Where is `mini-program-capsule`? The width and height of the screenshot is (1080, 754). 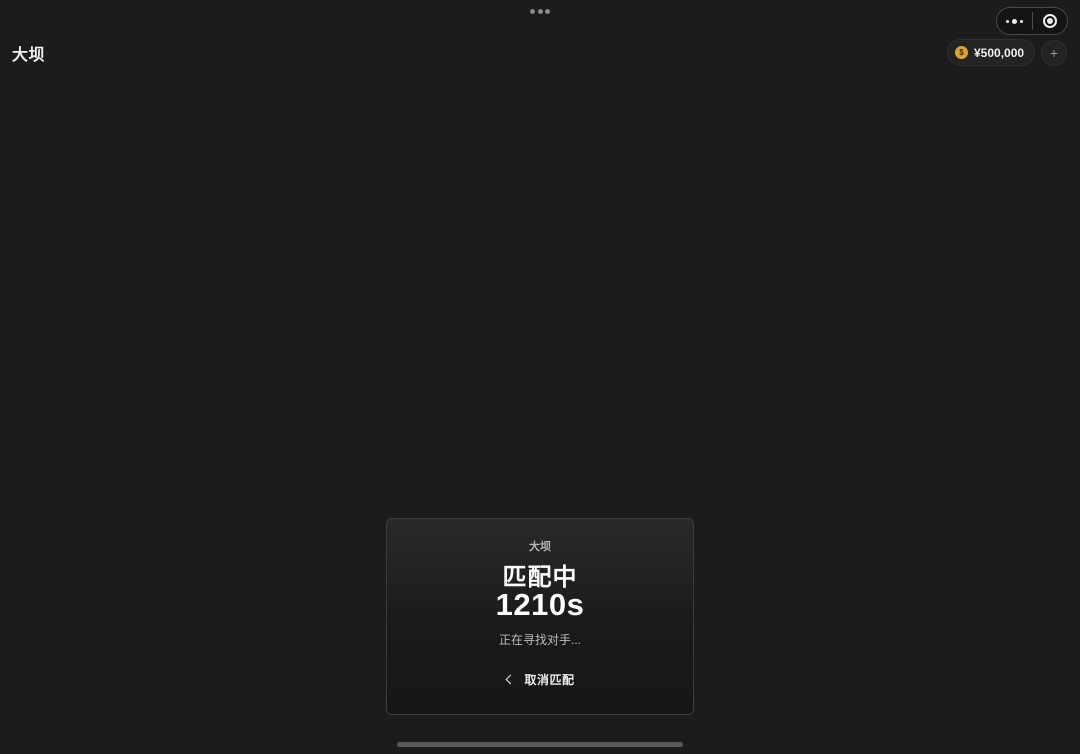 mini-program-capsule is located at coordinates (1032, 21).